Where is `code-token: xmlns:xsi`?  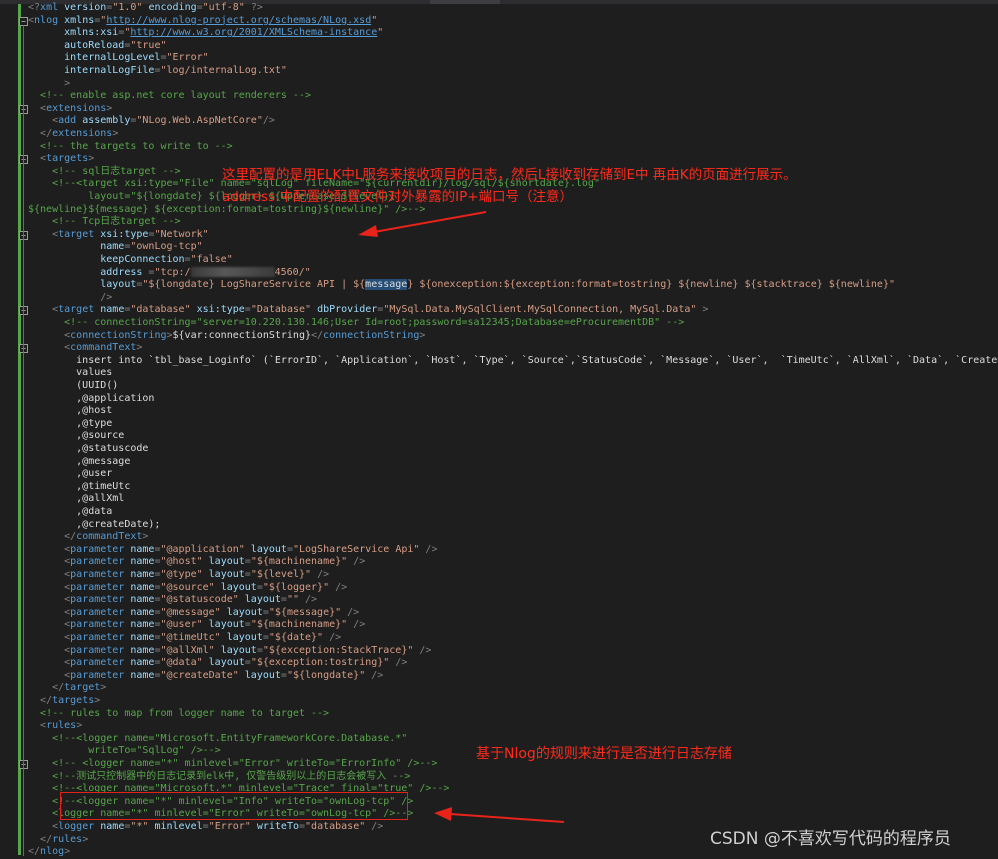 code-token: xmlns:xsi is located at coordinates (91, 33).